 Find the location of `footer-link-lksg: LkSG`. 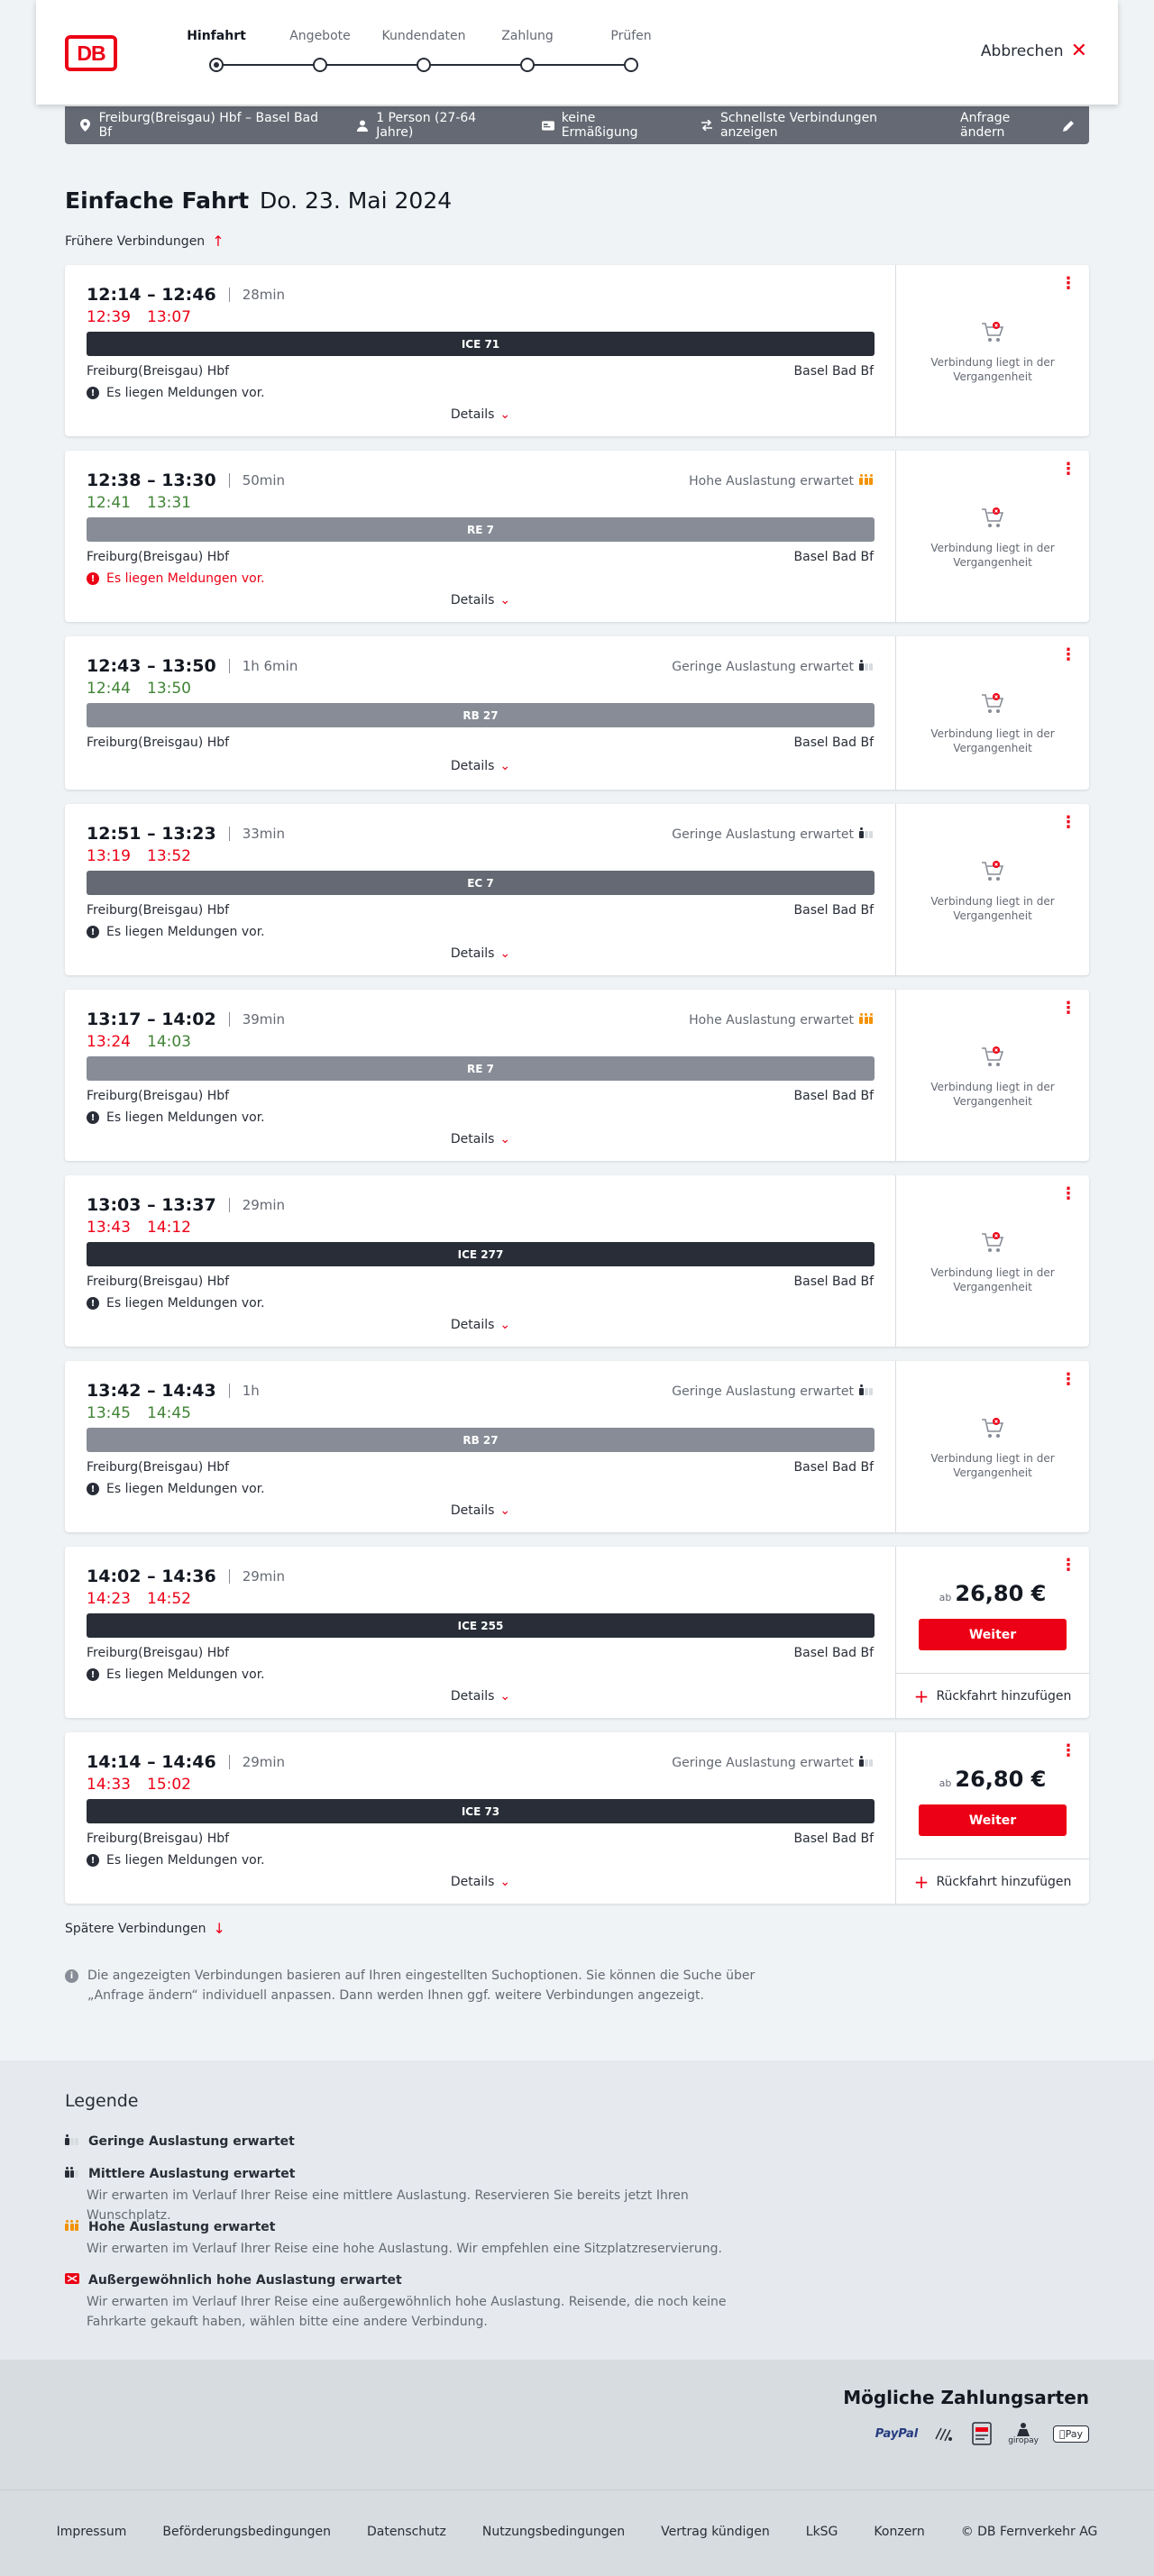

footer-link-lksg: LkSG is located at coordinates (822, 2532).